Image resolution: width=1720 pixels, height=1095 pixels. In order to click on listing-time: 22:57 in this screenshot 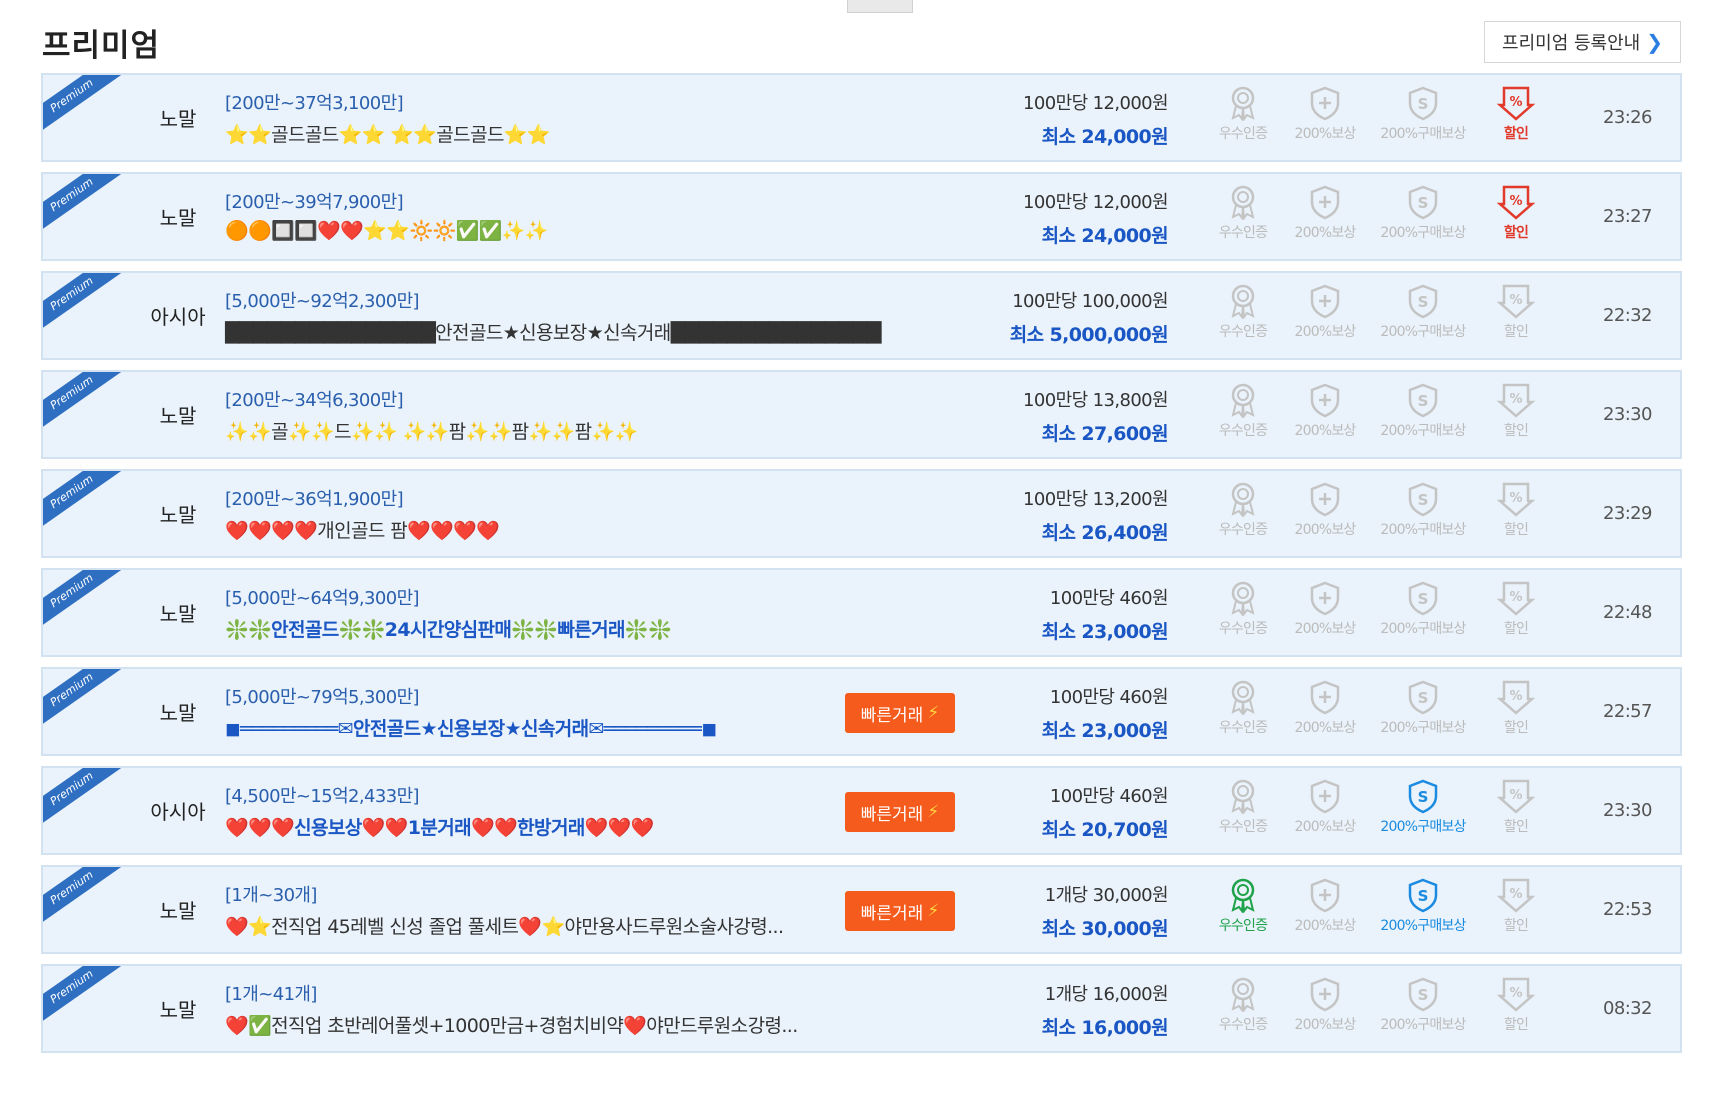, I will do `click(1627, 711)`.